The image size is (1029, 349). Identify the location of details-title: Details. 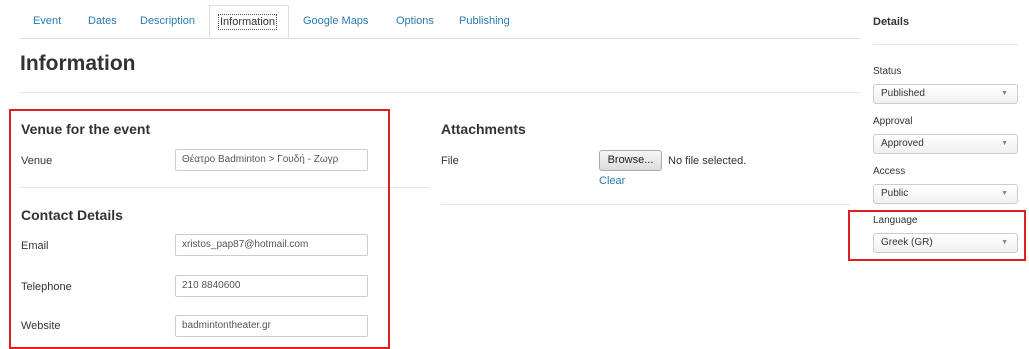
(891, 22).